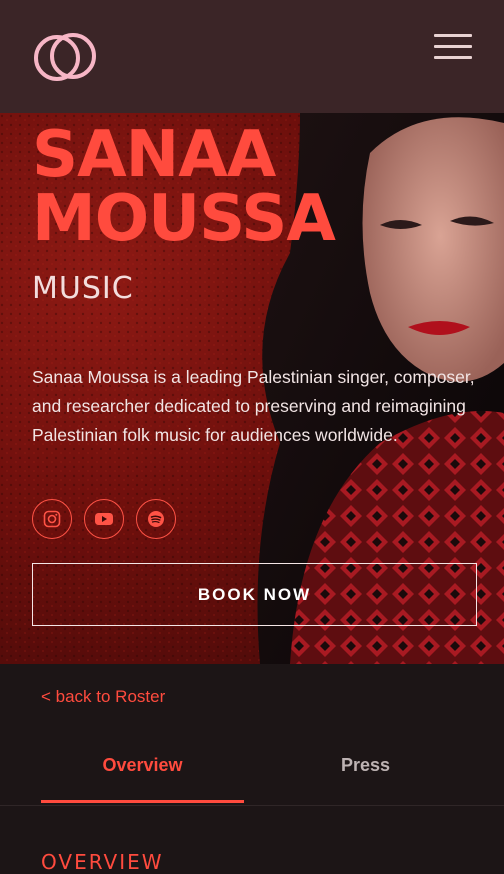 This screenshot has height=874, width=504. Describe the element at coordinates (66, 57) in the screenshot. I see `logo-icon` at that location.